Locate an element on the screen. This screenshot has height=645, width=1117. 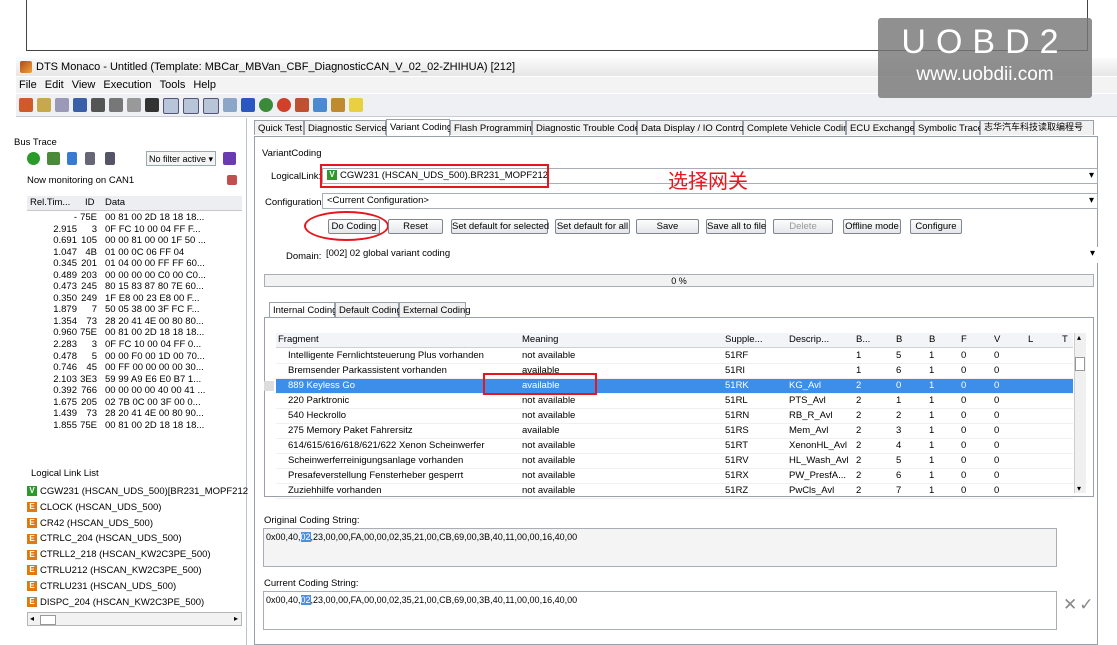
delete-icon is located at coordinates (152, 105).